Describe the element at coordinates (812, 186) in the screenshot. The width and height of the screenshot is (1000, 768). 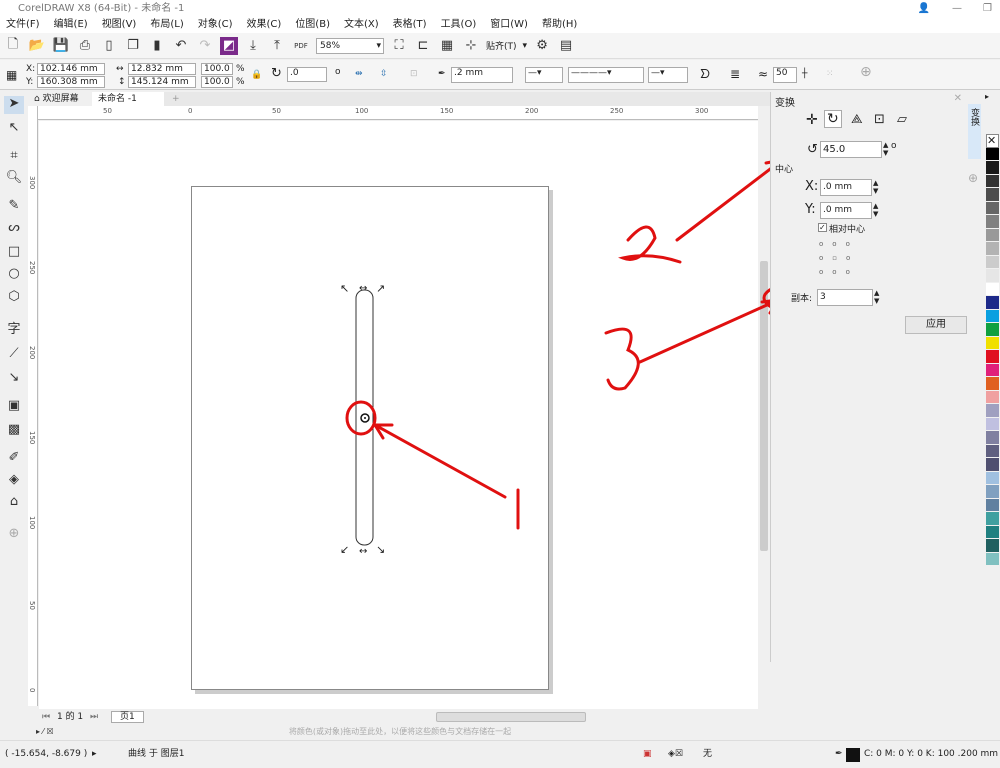
I see `x-label: X:` at that location.